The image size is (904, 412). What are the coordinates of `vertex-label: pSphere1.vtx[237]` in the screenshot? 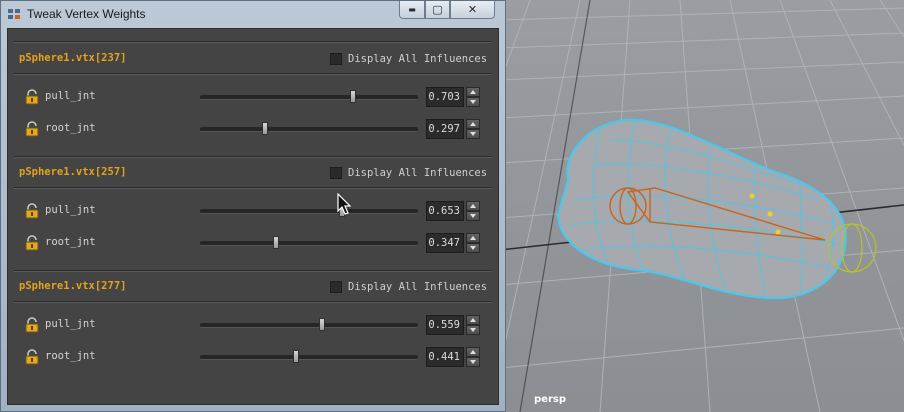 It's located at (73, 58).